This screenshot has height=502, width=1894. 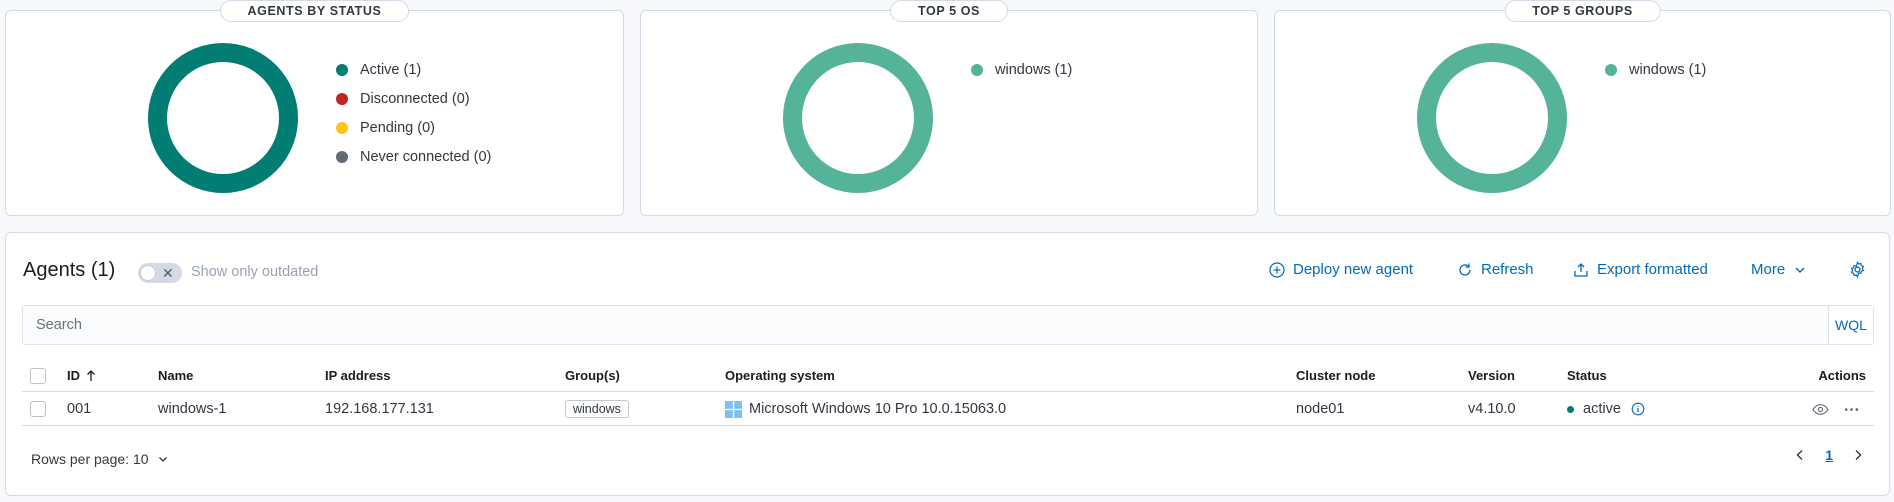 I want to click on gear-icon, so click(x=1857, y=269).